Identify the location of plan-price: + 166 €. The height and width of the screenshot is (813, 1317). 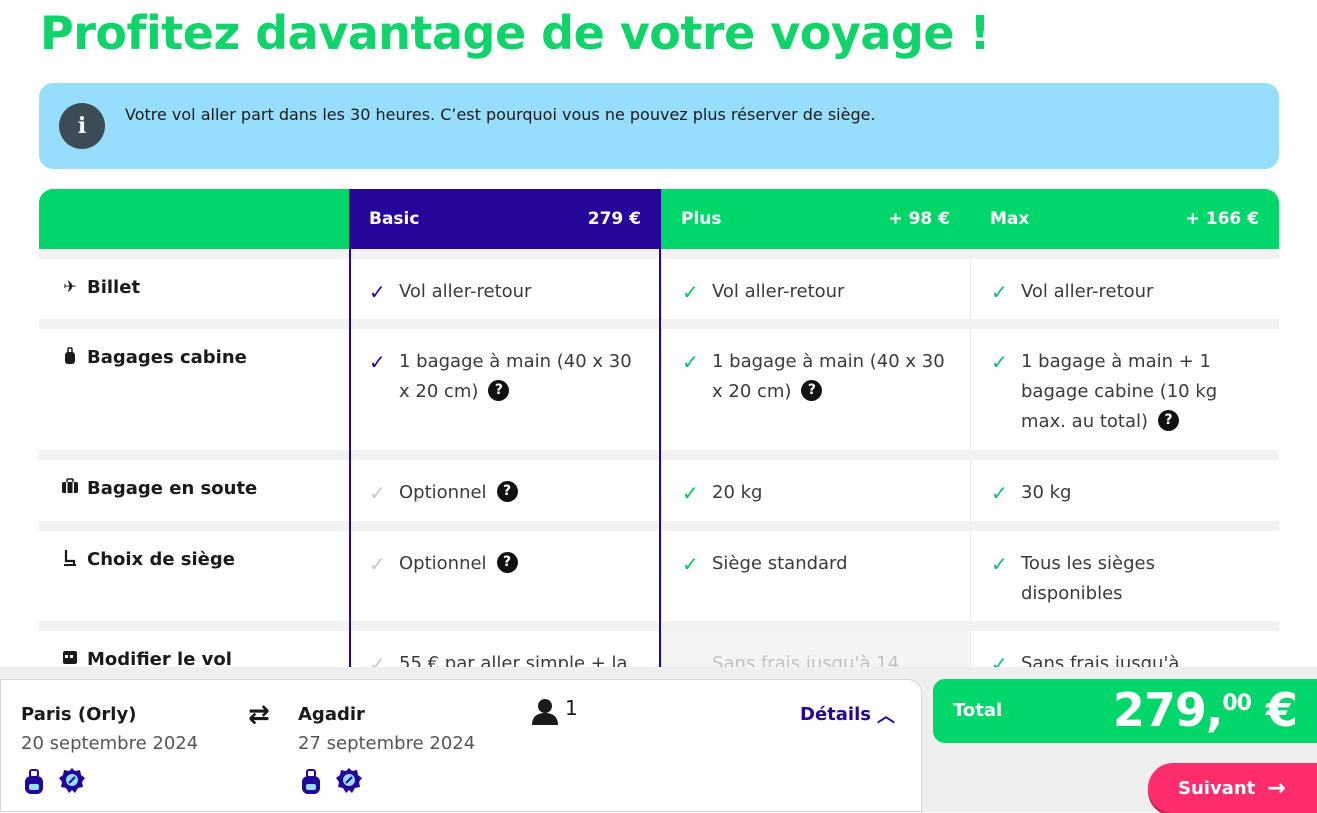
(1222, 219).